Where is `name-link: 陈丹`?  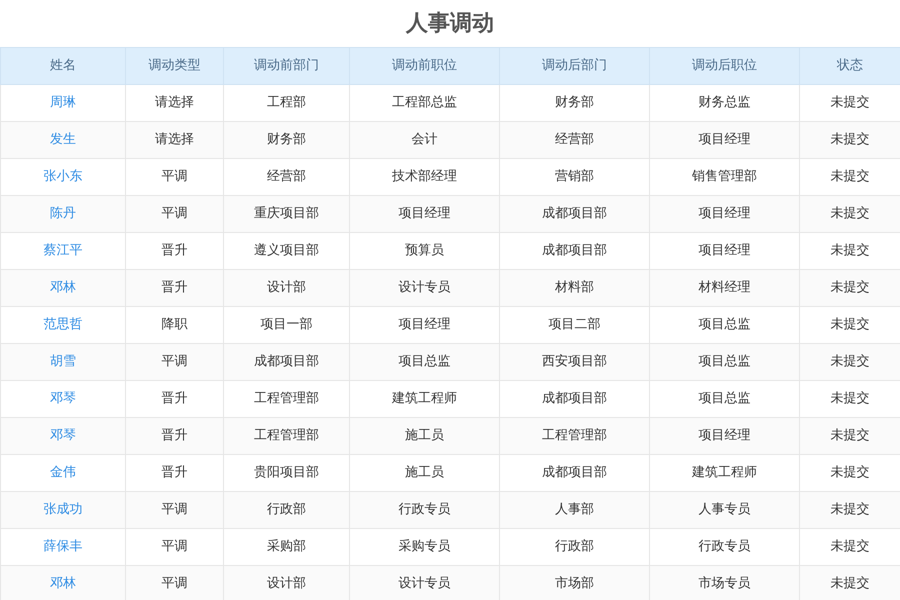
name-link: 陈丹 is located at coordinates (63, 214).